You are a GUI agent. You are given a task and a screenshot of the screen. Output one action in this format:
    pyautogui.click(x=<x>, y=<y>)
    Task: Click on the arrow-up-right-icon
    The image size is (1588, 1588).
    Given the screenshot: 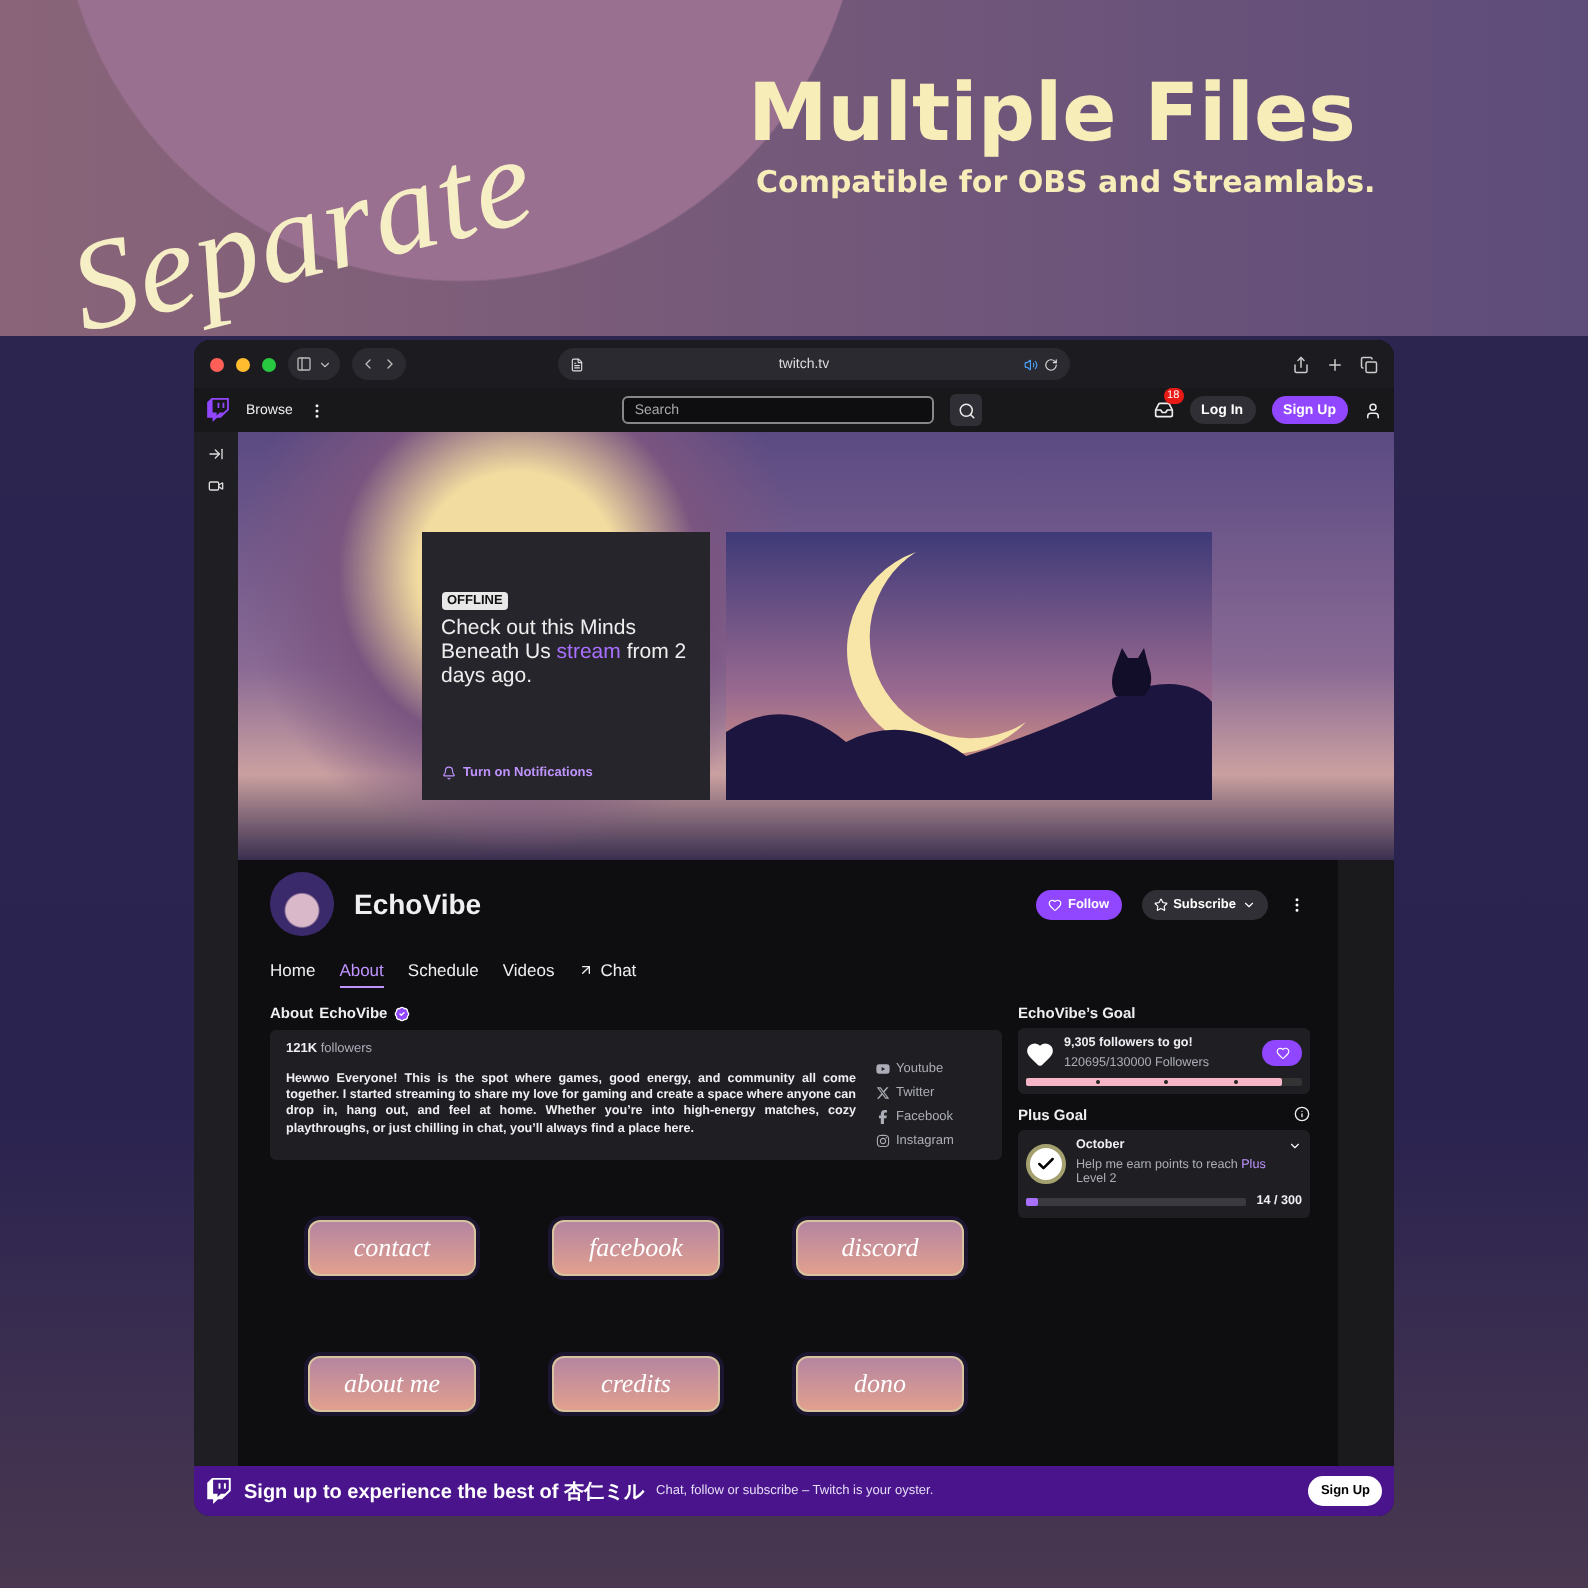 What is the action you would take?
    pyautogui.click(x=586, y=970)
    